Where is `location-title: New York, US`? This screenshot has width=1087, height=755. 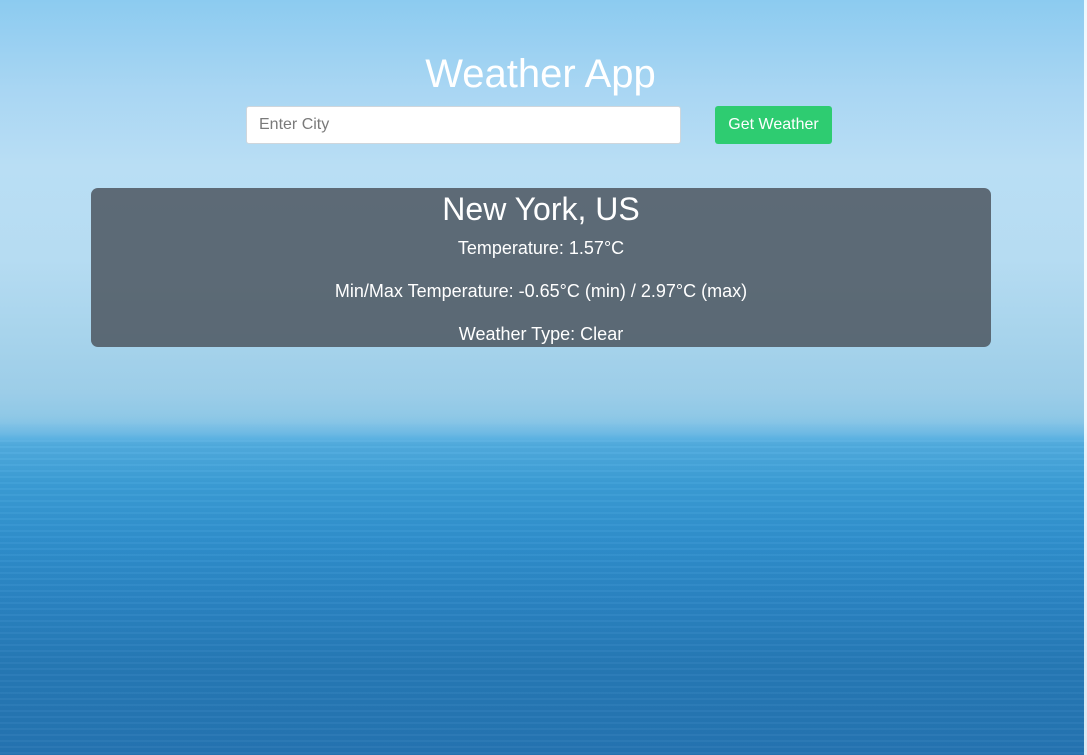
location-title: New York, US is located at coordinates (541, 209).